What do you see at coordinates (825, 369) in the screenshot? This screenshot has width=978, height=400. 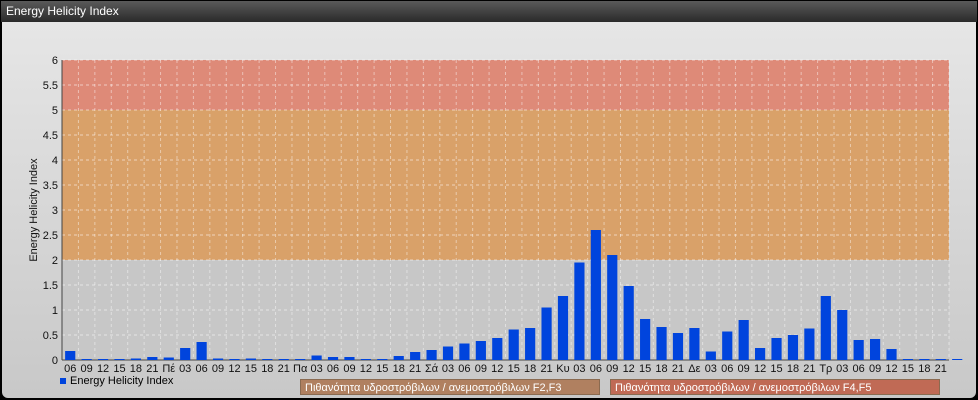 I see `x-tick-label: Τρ` at bounding box center [825, 369].